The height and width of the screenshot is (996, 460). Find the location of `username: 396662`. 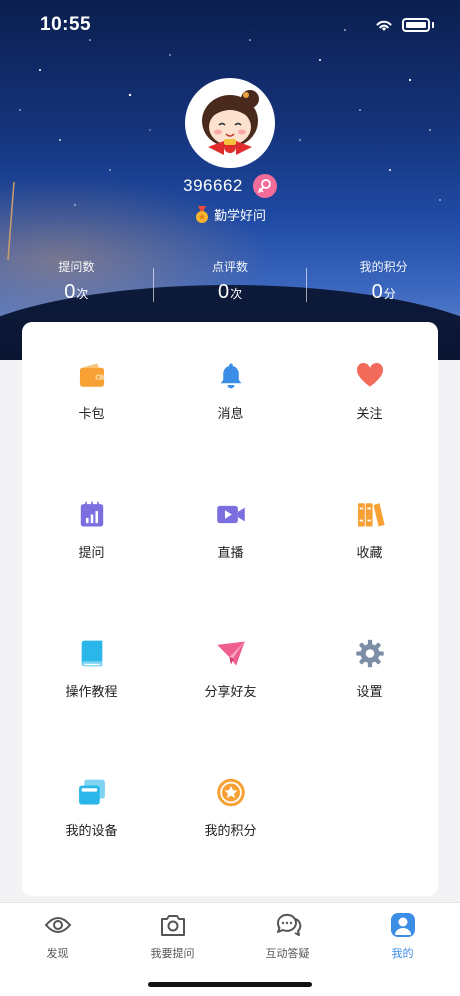

username: 396662 is located at coordinates (213, 185).